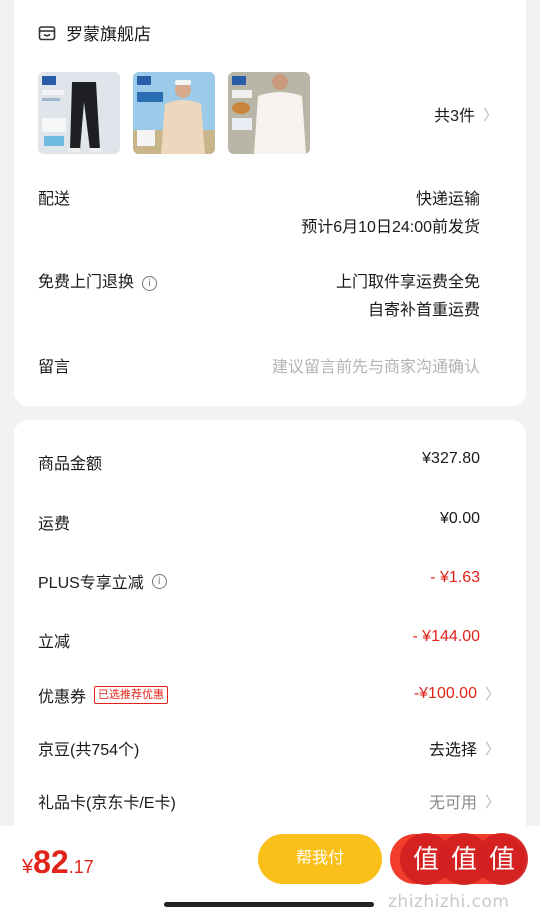 Image resolution: width=540 pixels, height=916 pixels. I want to click on instant-discount-value: - ¥144.00, so click(446, 636).